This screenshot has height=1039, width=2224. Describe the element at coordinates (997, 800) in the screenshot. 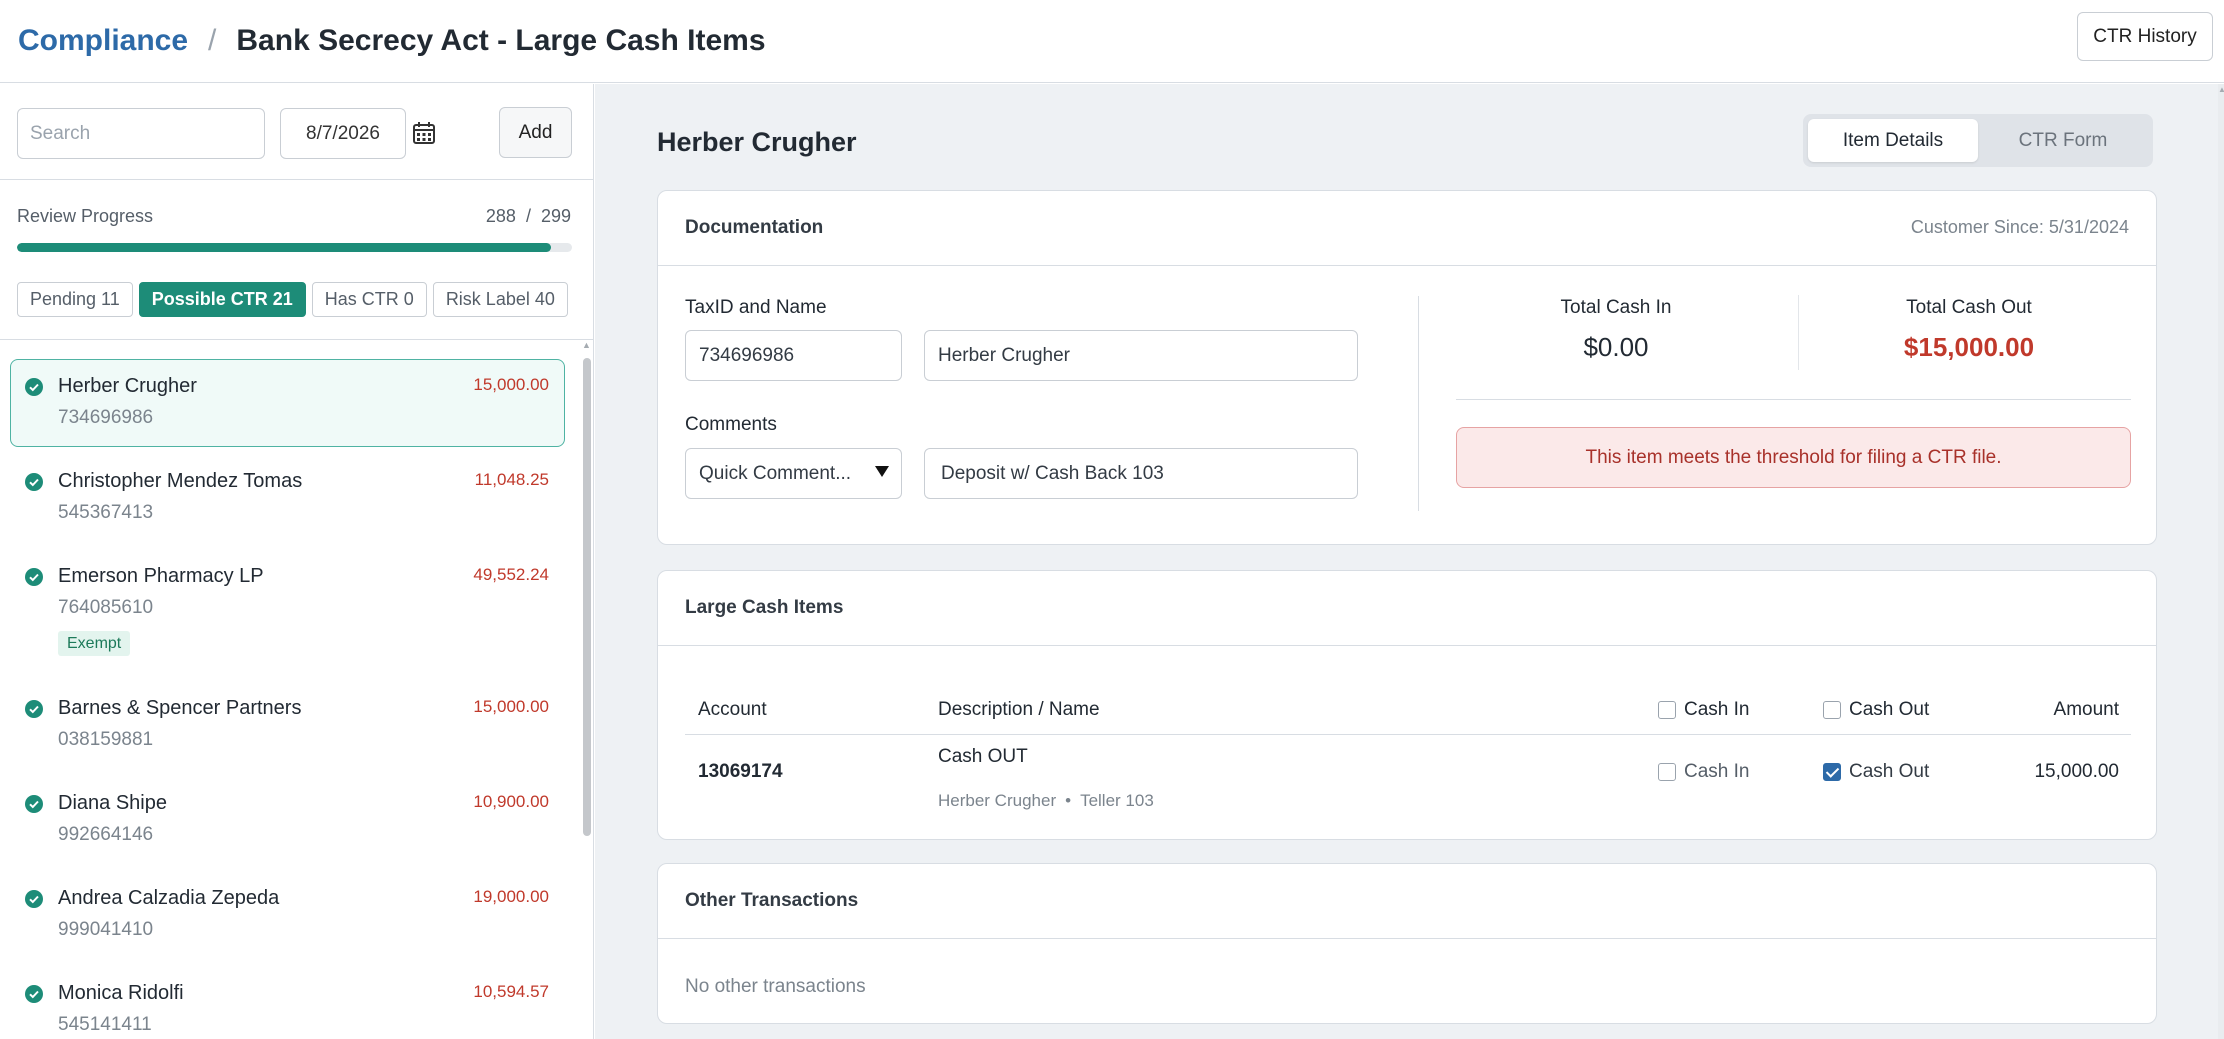

I see `row-sub-name: Herber Crugher` at that location.